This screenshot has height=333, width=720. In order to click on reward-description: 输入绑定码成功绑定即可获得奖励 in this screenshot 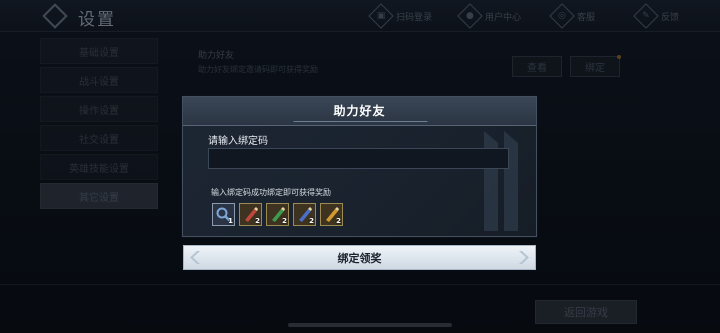, I will do `click(271, 192)`.